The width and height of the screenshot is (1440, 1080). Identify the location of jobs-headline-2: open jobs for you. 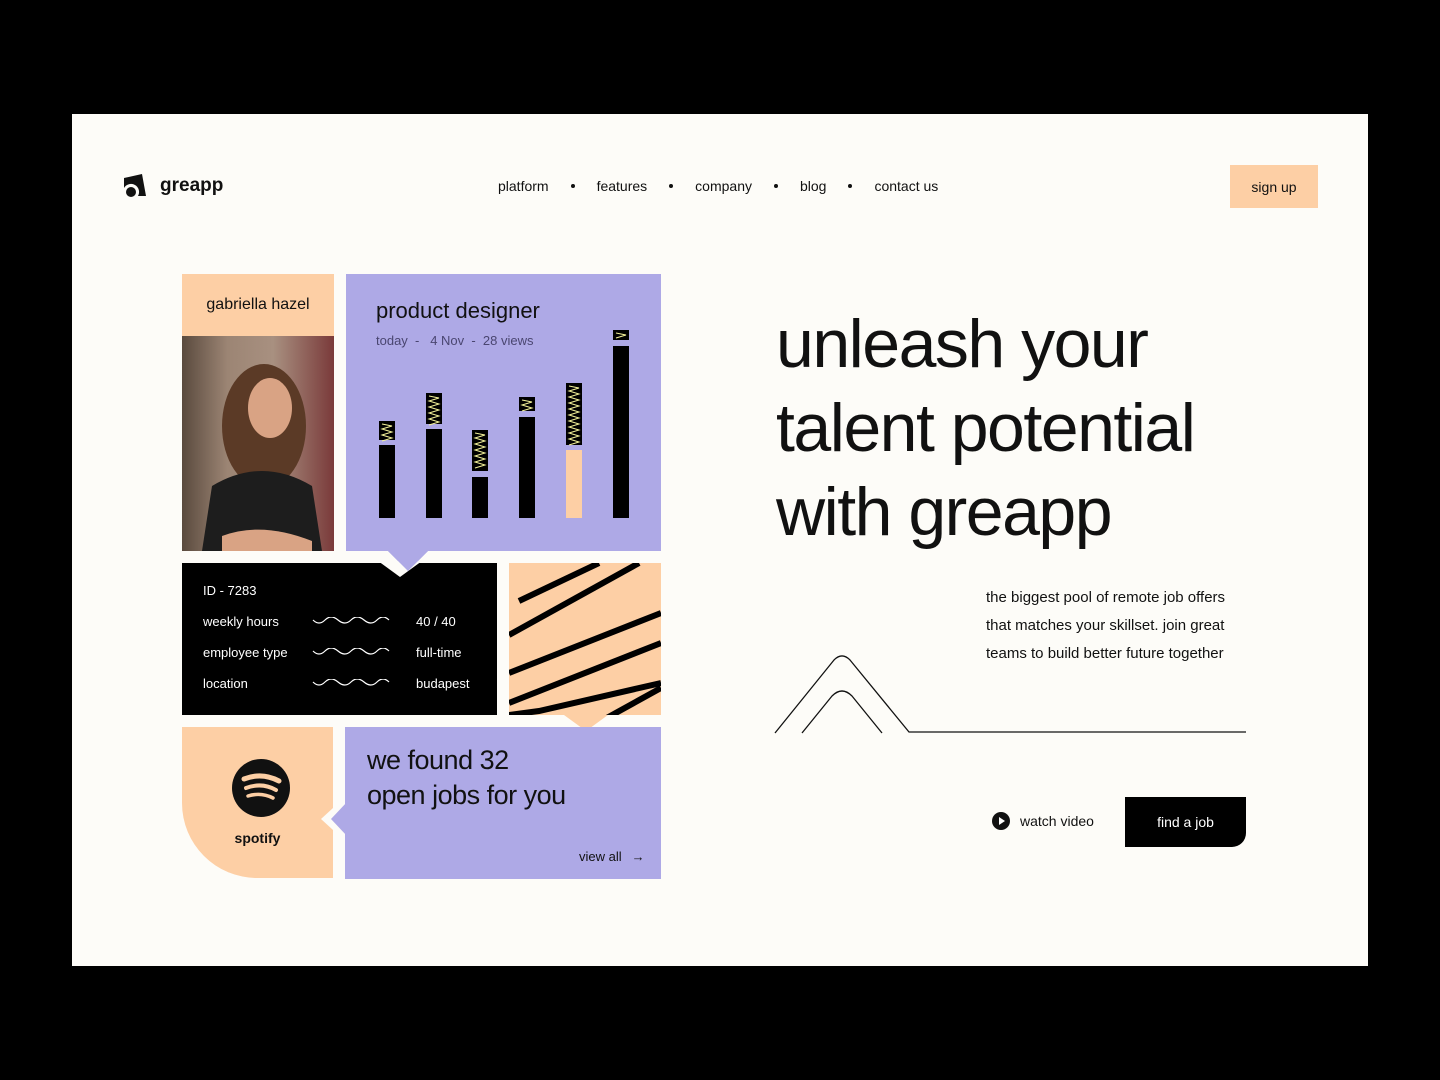
(466, 795).